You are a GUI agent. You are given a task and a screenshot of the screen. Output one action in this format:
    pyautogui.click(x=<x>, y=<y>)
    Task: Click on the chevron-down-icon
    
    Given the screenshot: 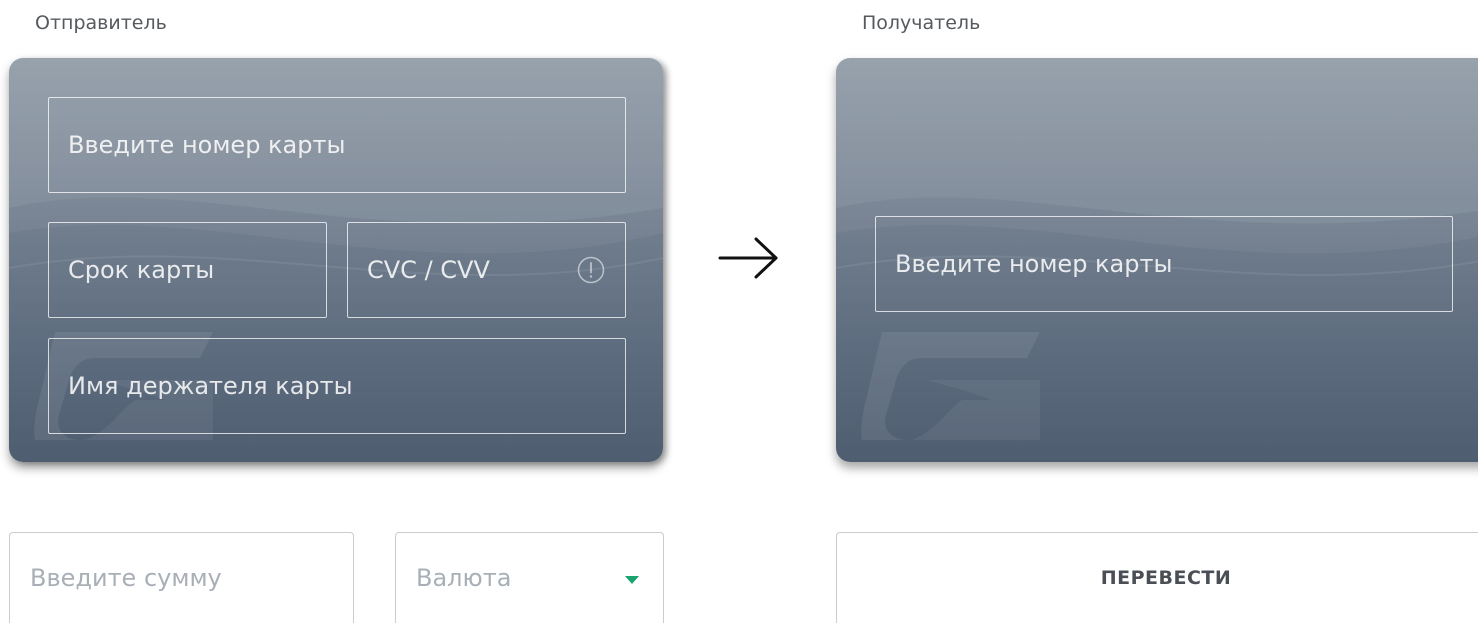 What is the action you would take?
    pyautogui.click(x=632, y=580)
    